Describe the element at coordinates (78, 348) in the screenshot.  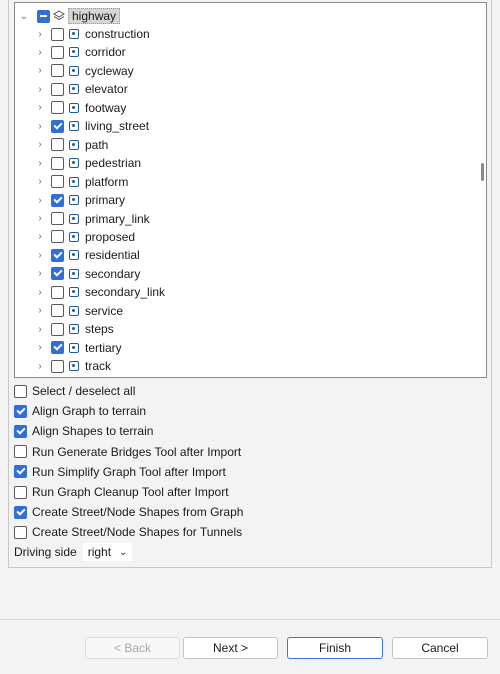
I see `tree-item: › tertiary` at that location.